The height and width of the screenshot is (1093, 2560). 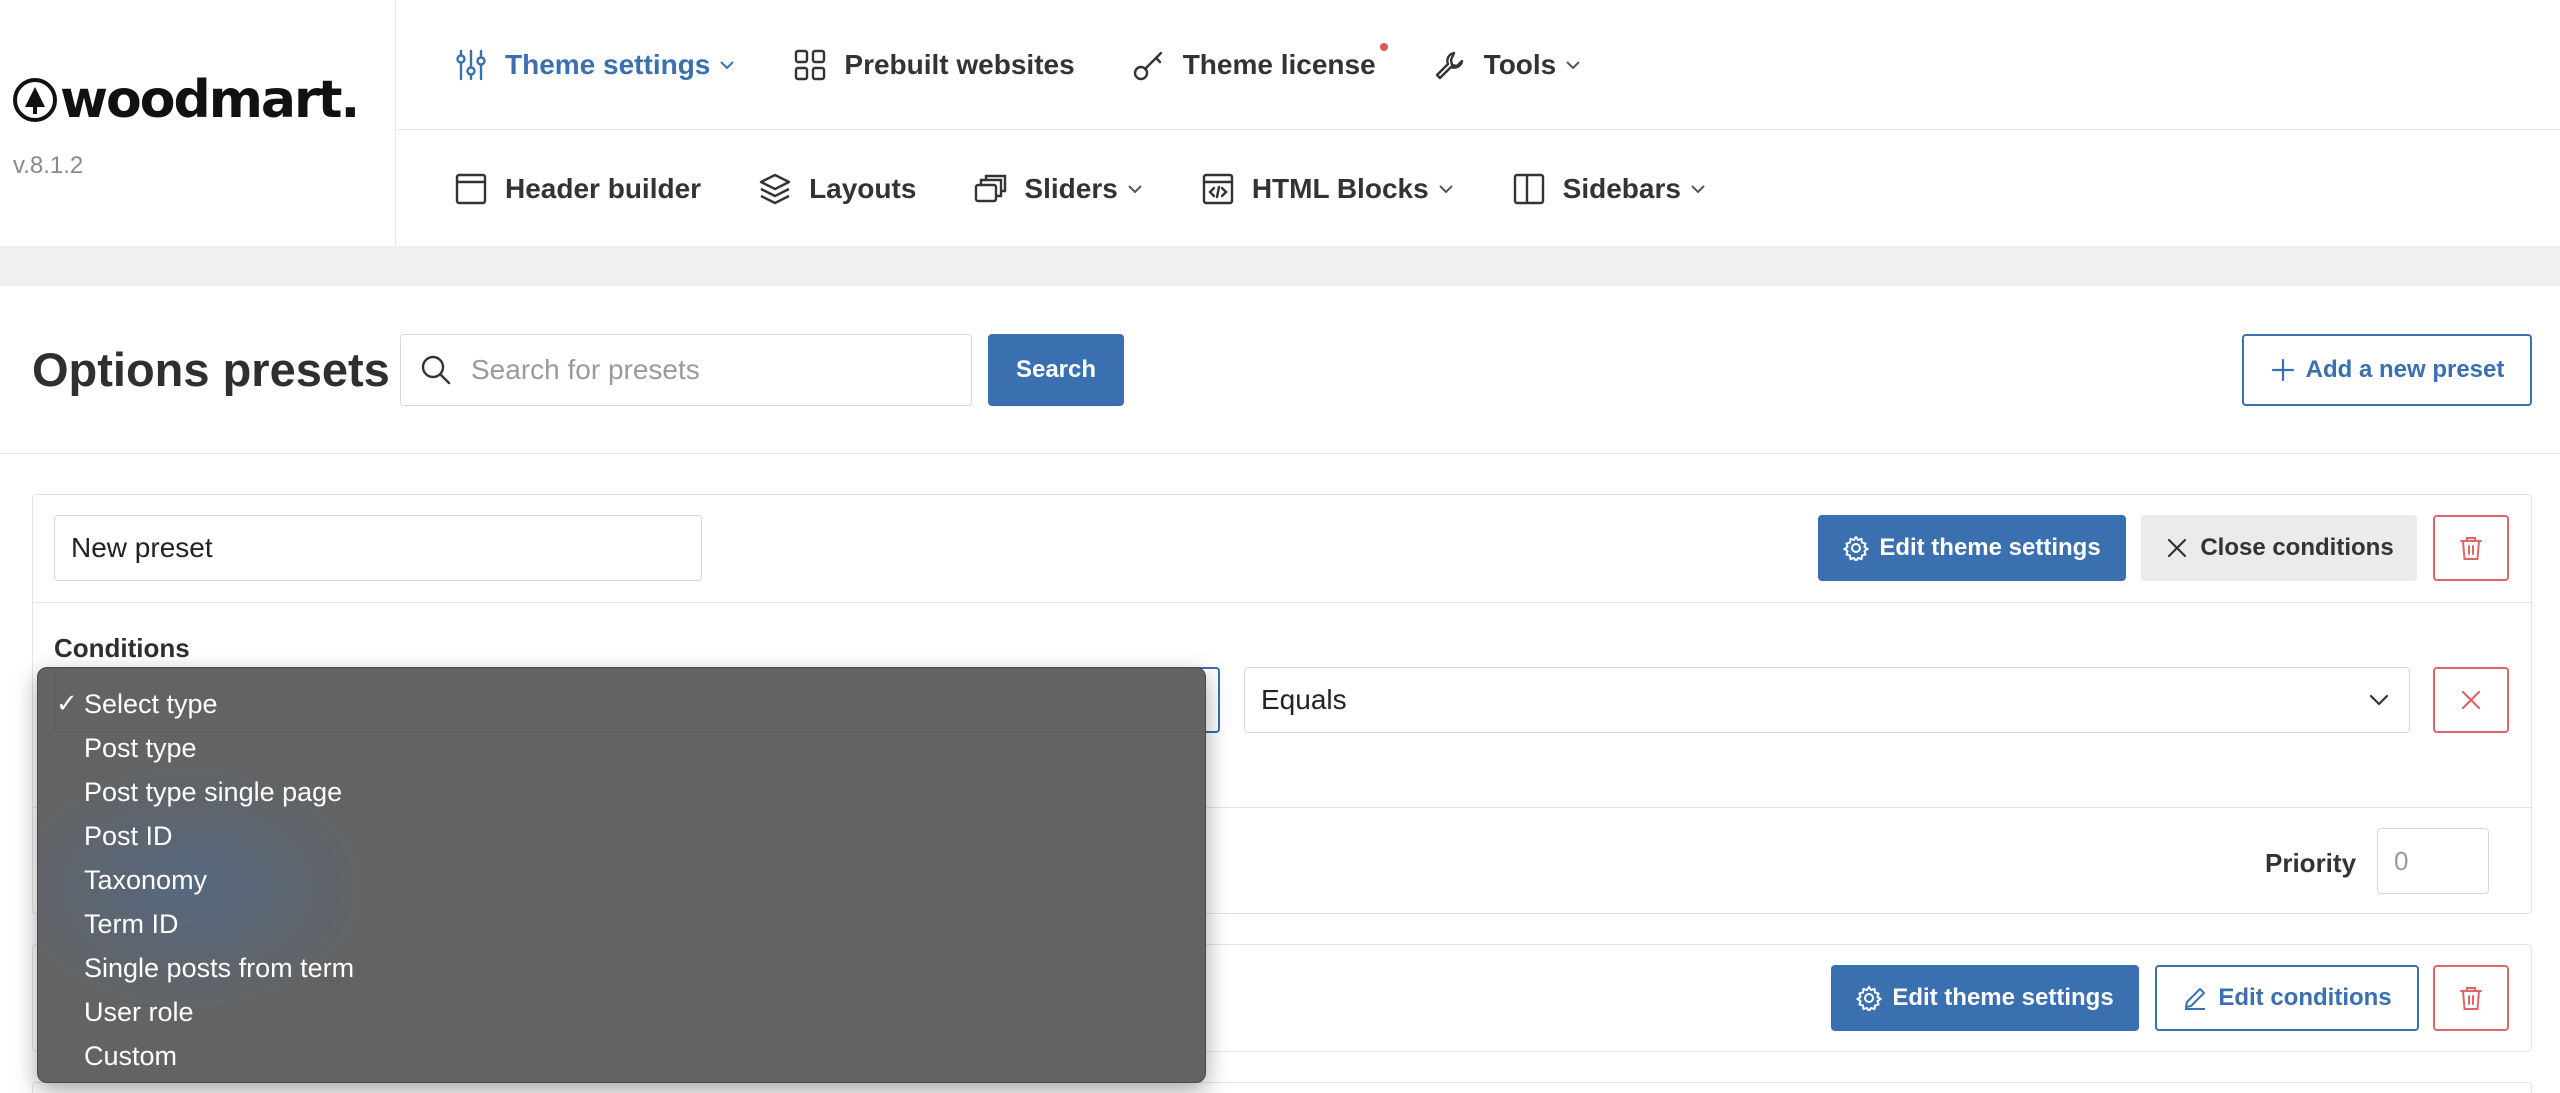 What do you see at coordinates (35, 100) in the screenshot?
I see `tree-logo-icon` at bounding box center [35, 100].